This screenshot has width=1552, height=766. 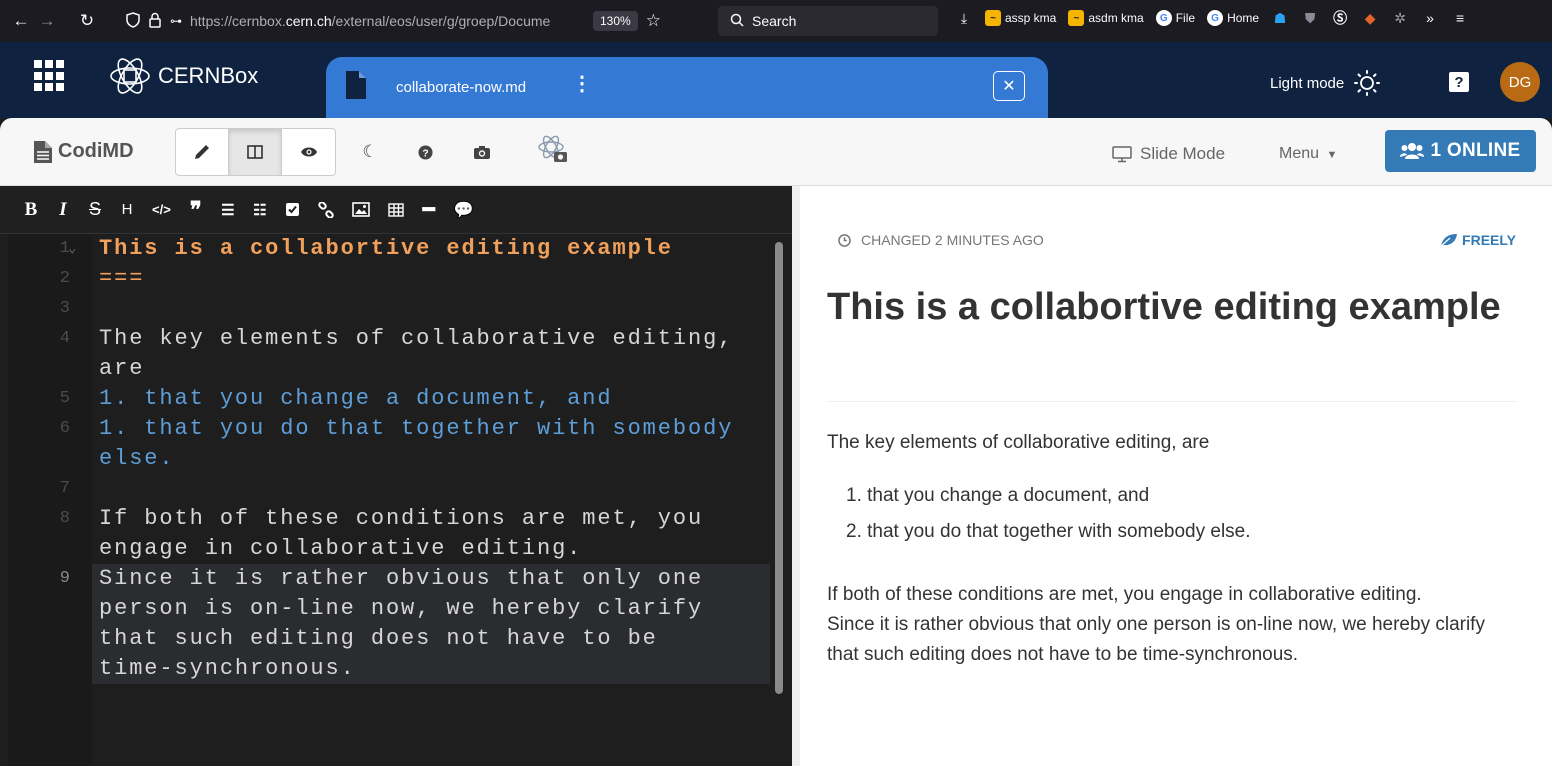 I want to click on line-text: This is a collabortive editing example, so click(x=386, y=248).